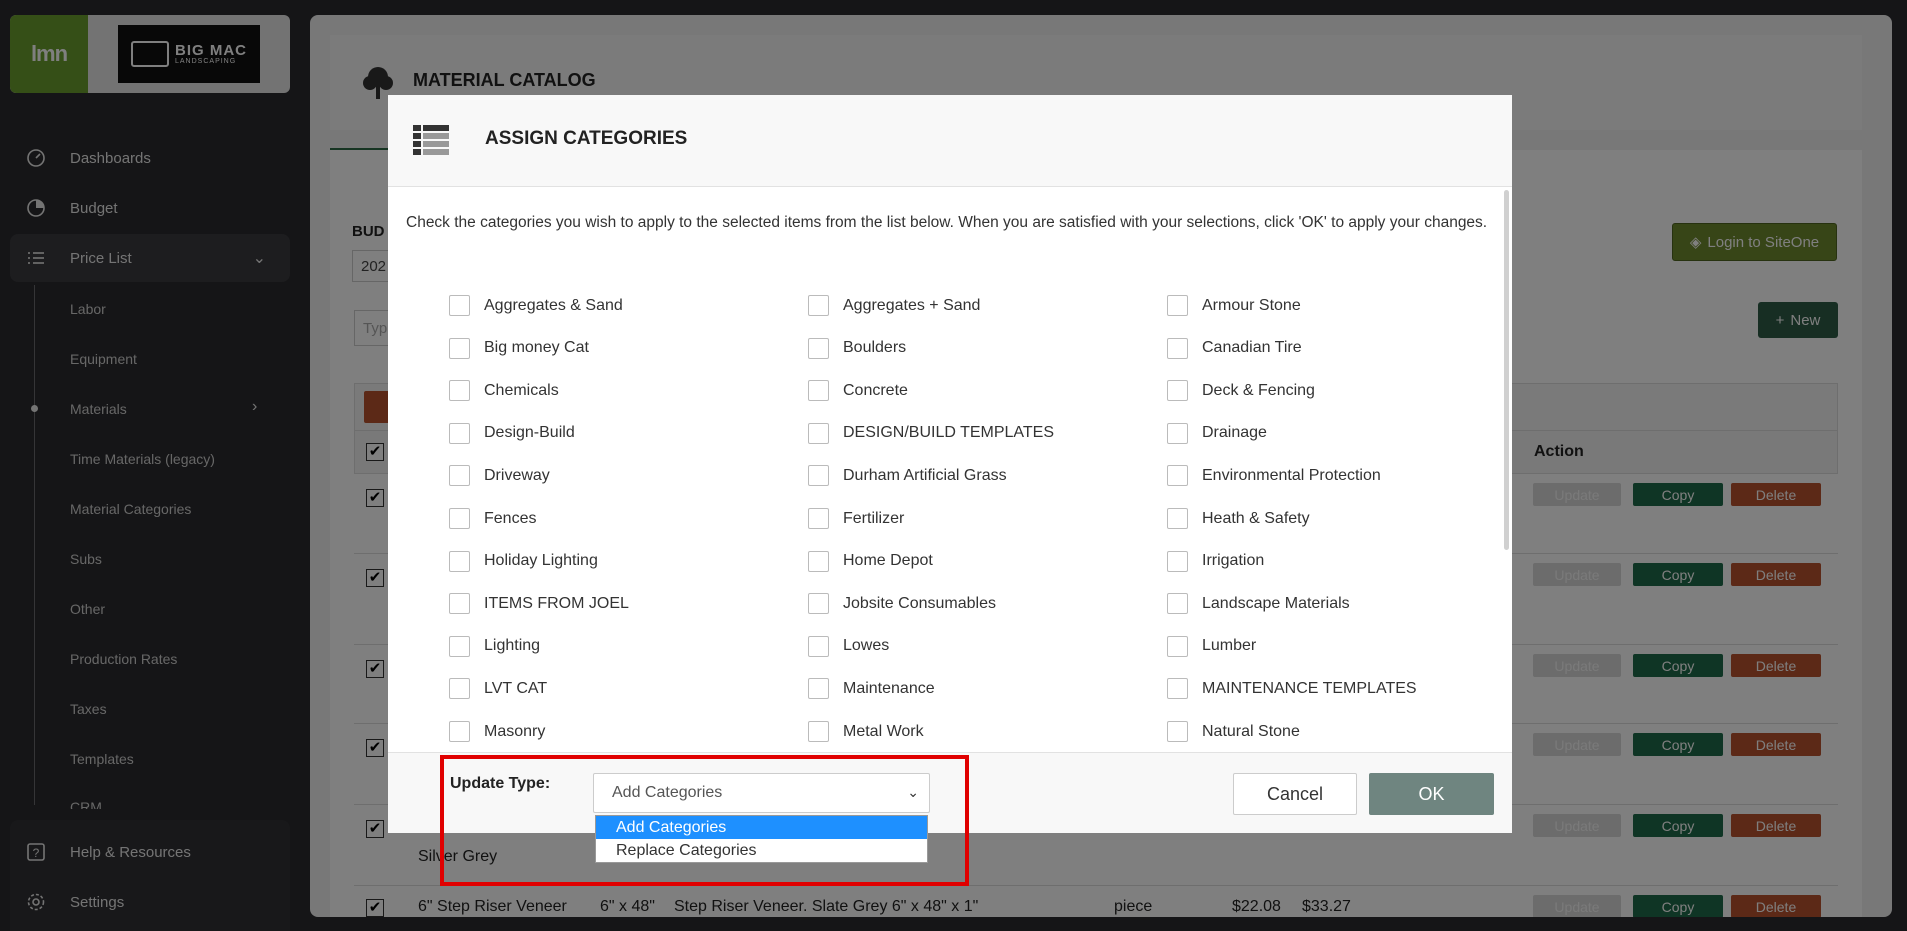  Describe the element at coordinates (586, 138) in the screenshot. I see `modal-title: ASSIGN CATEGORIES` at that location.